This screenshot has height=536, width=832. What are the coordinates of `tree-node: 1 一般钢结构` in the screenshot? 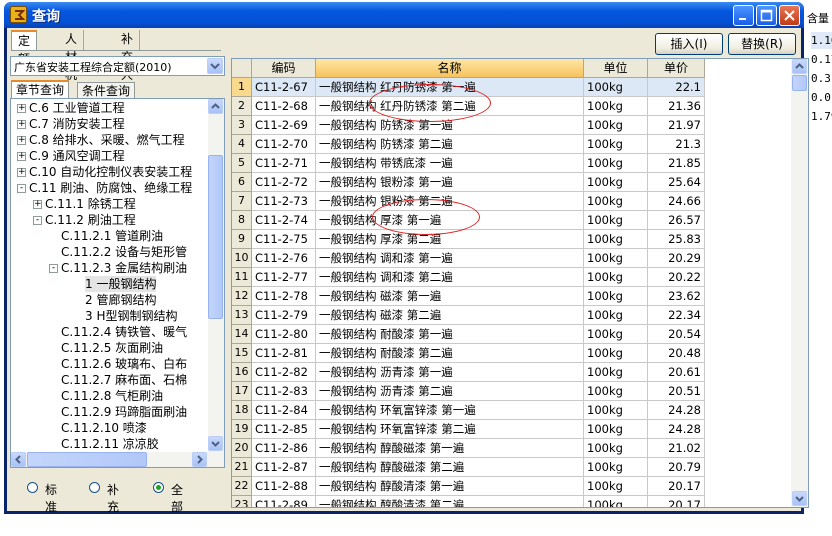 It's located at (109, 284).